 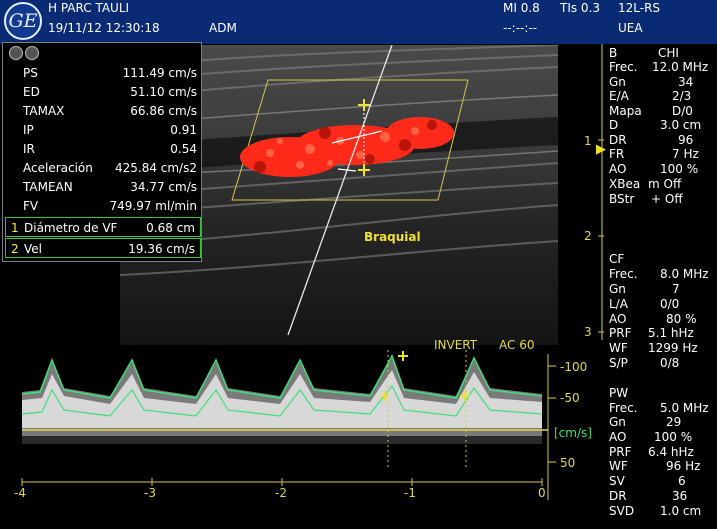 I want to click on time-tick-1: -1, so click(x=410, y=493).